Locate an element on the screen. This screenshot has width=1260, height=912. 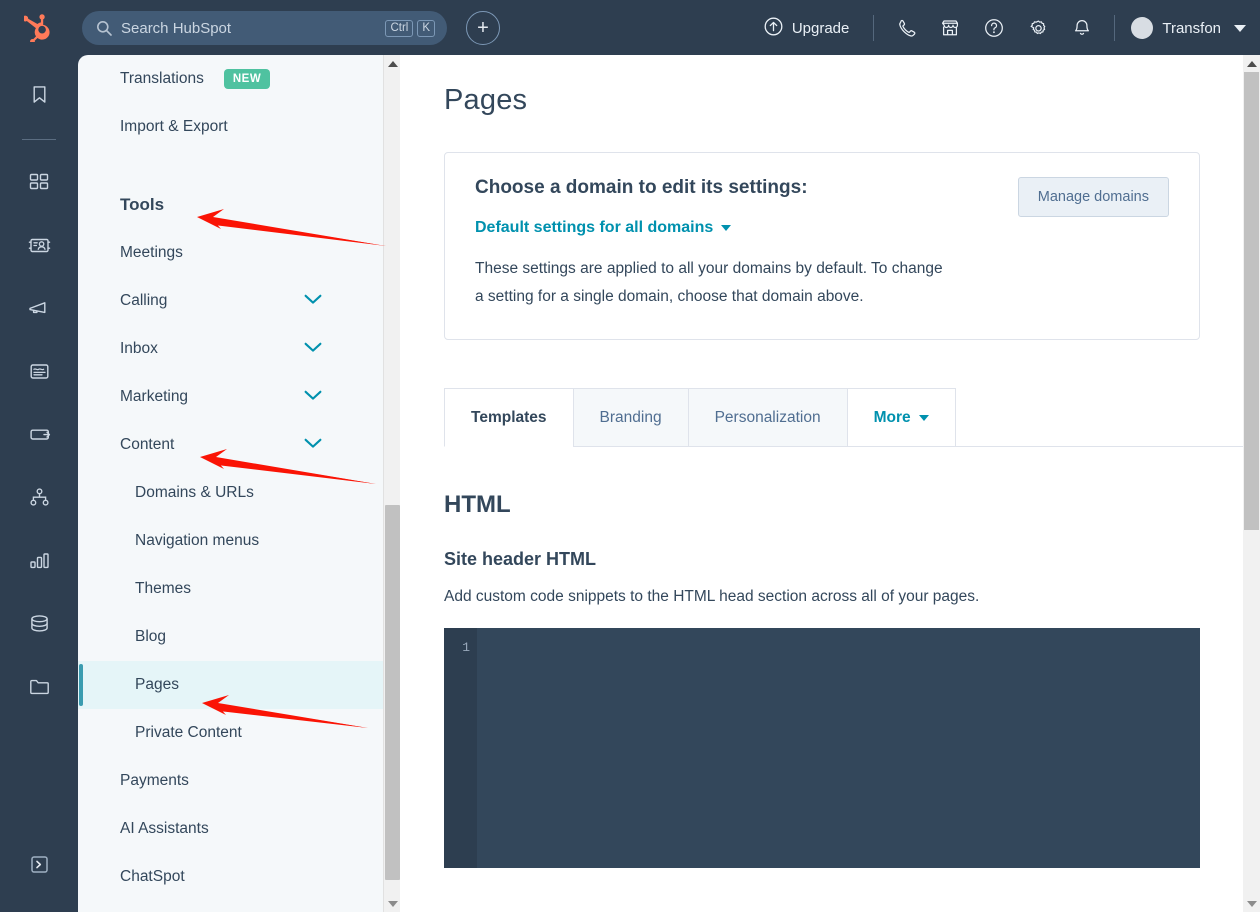
settings-menu-item-label: Payments is located at coordinates (154, 780).